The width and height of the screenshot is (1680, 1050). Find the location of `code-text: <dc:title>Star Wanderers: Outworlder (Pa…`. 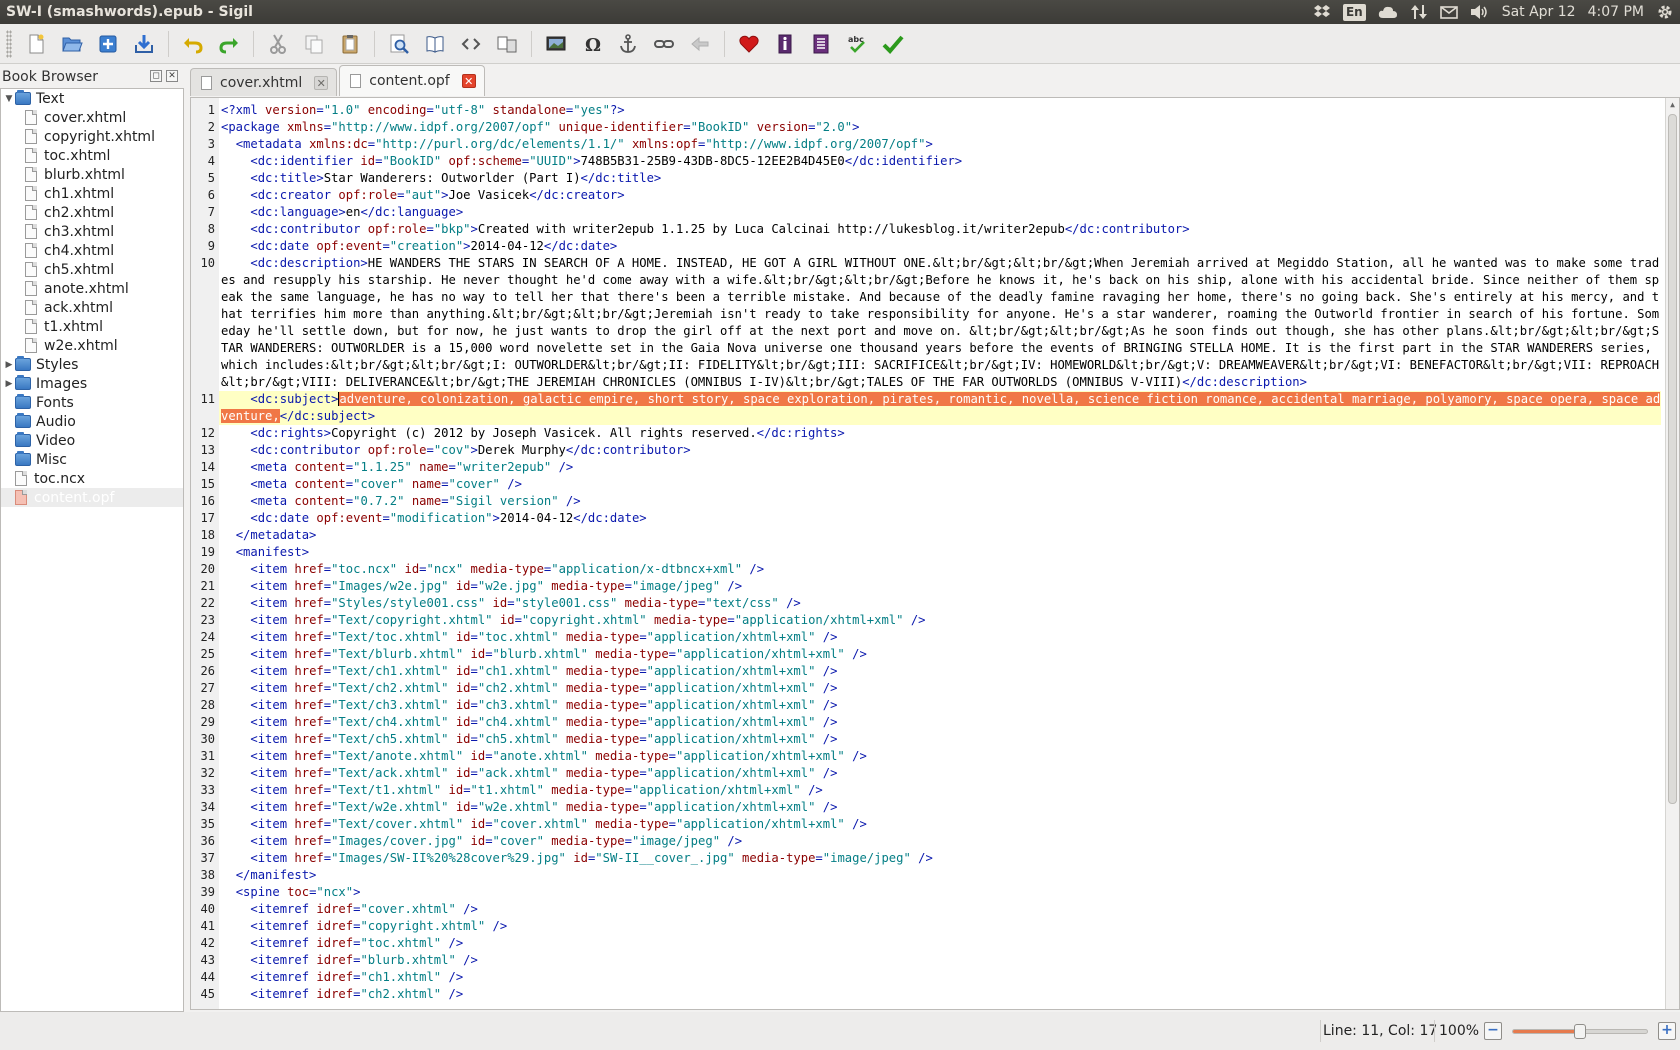

code-text: <dc:title>Star Wanderers: Outworlder (Pa… is located at coordinates (940, 178).